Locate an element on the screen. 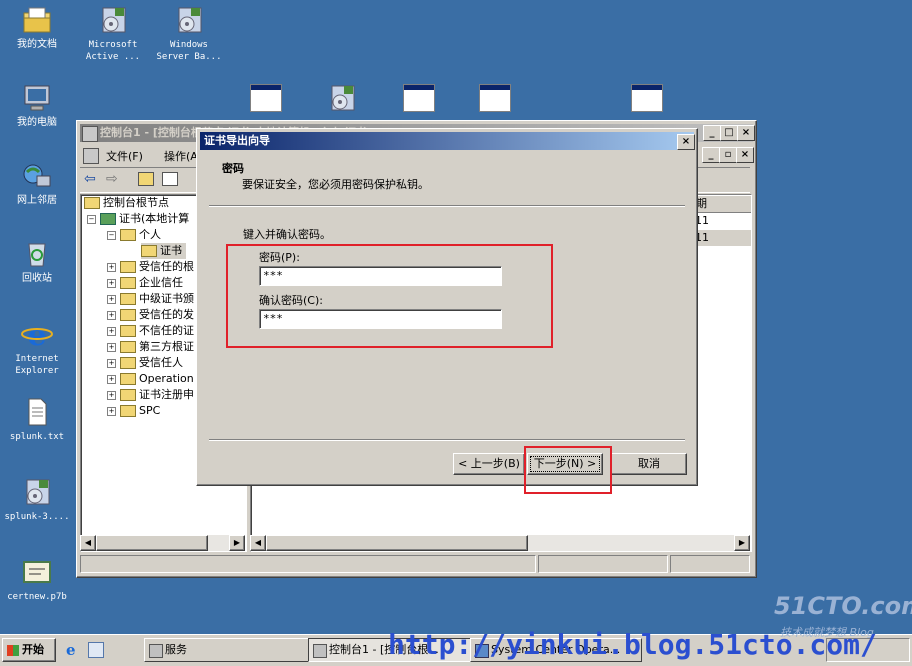 The image size is (912, 666). list-scrollbar: ◀ ▶ is located at coordinates (500, 543).